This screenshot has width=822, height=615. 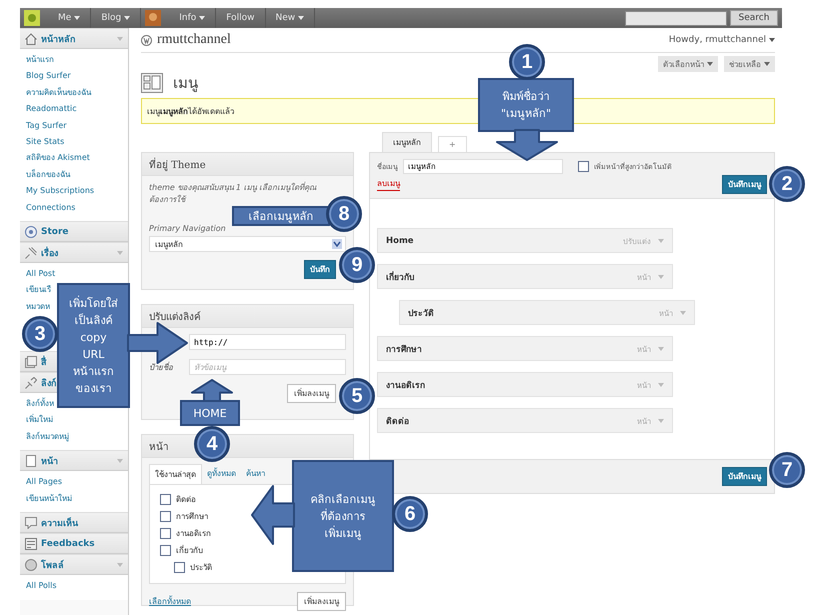 What do you see at coordinates (241, 18) in the screenshot?
I see `admin-bar-item: Follow` at bounding box center [241, 18].